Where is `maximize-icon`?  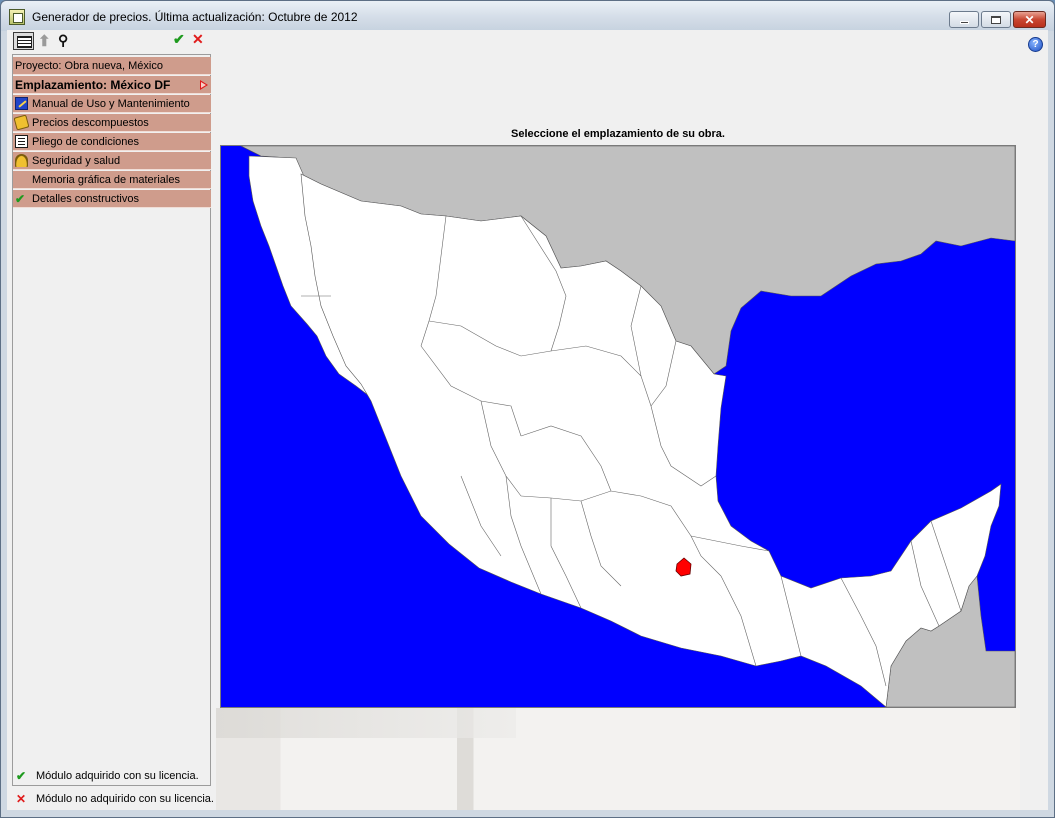
maximize-icon is located at coordinates (996, 19).